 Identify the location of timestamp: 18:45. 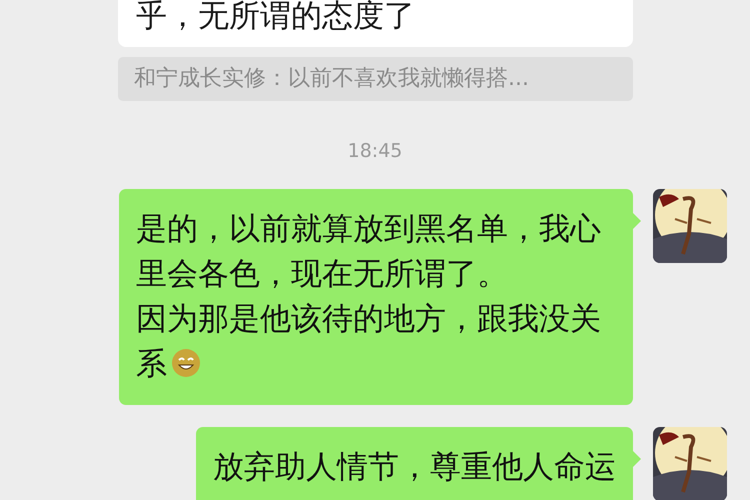
(375, 151).